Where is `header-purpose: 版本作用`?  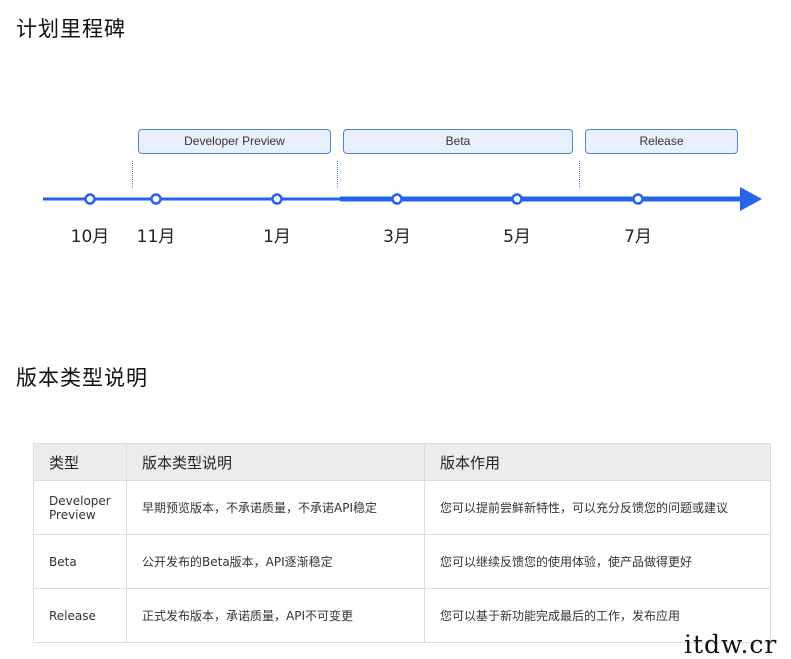 header-purpose: 版本作用 is located at coordinates (597, 462).